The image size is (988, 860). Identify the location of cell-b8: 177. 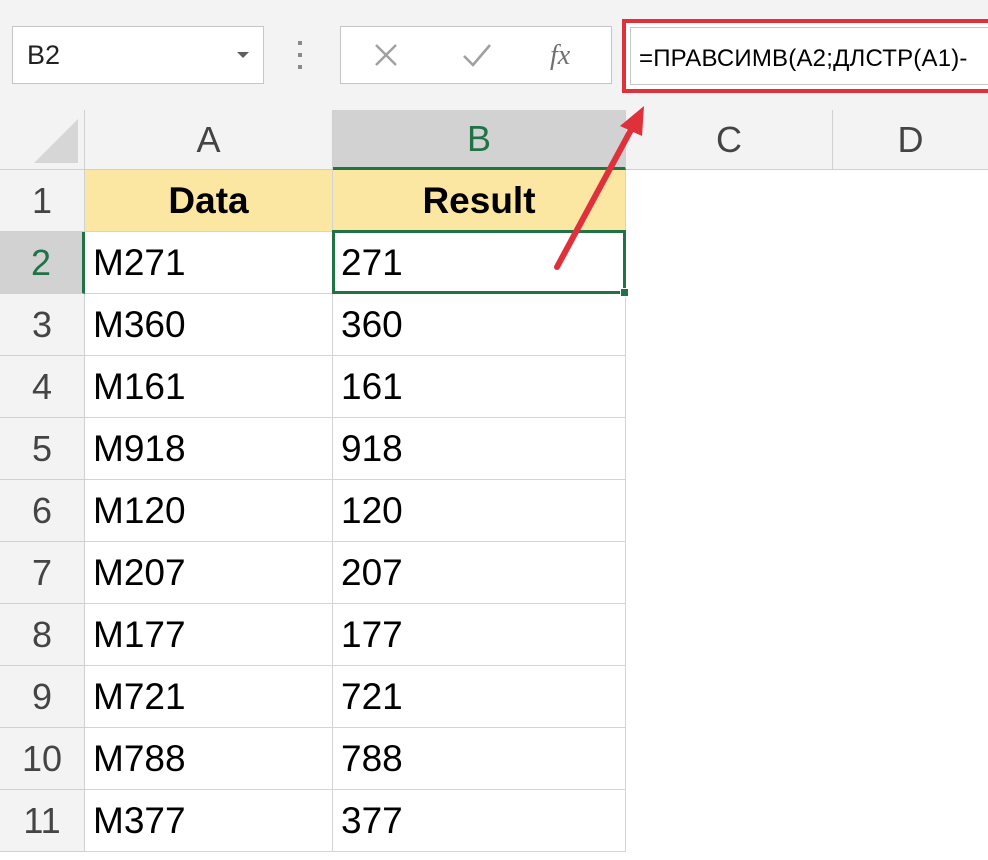
(479, 635).